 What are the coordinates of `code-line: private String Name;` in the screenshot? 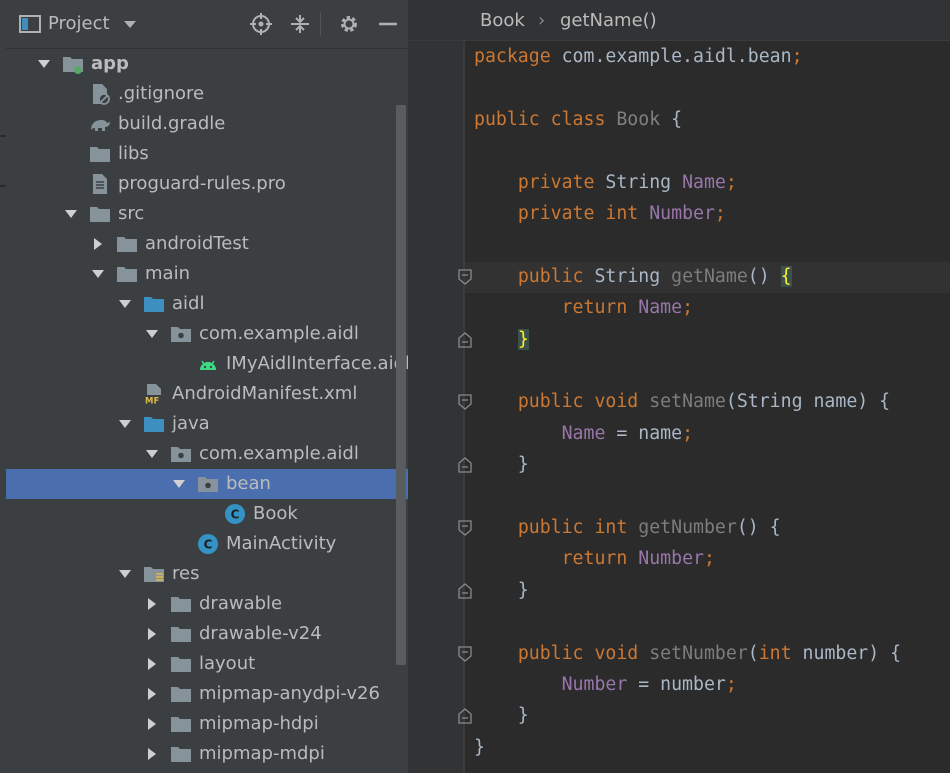 It's located at (605, 183).